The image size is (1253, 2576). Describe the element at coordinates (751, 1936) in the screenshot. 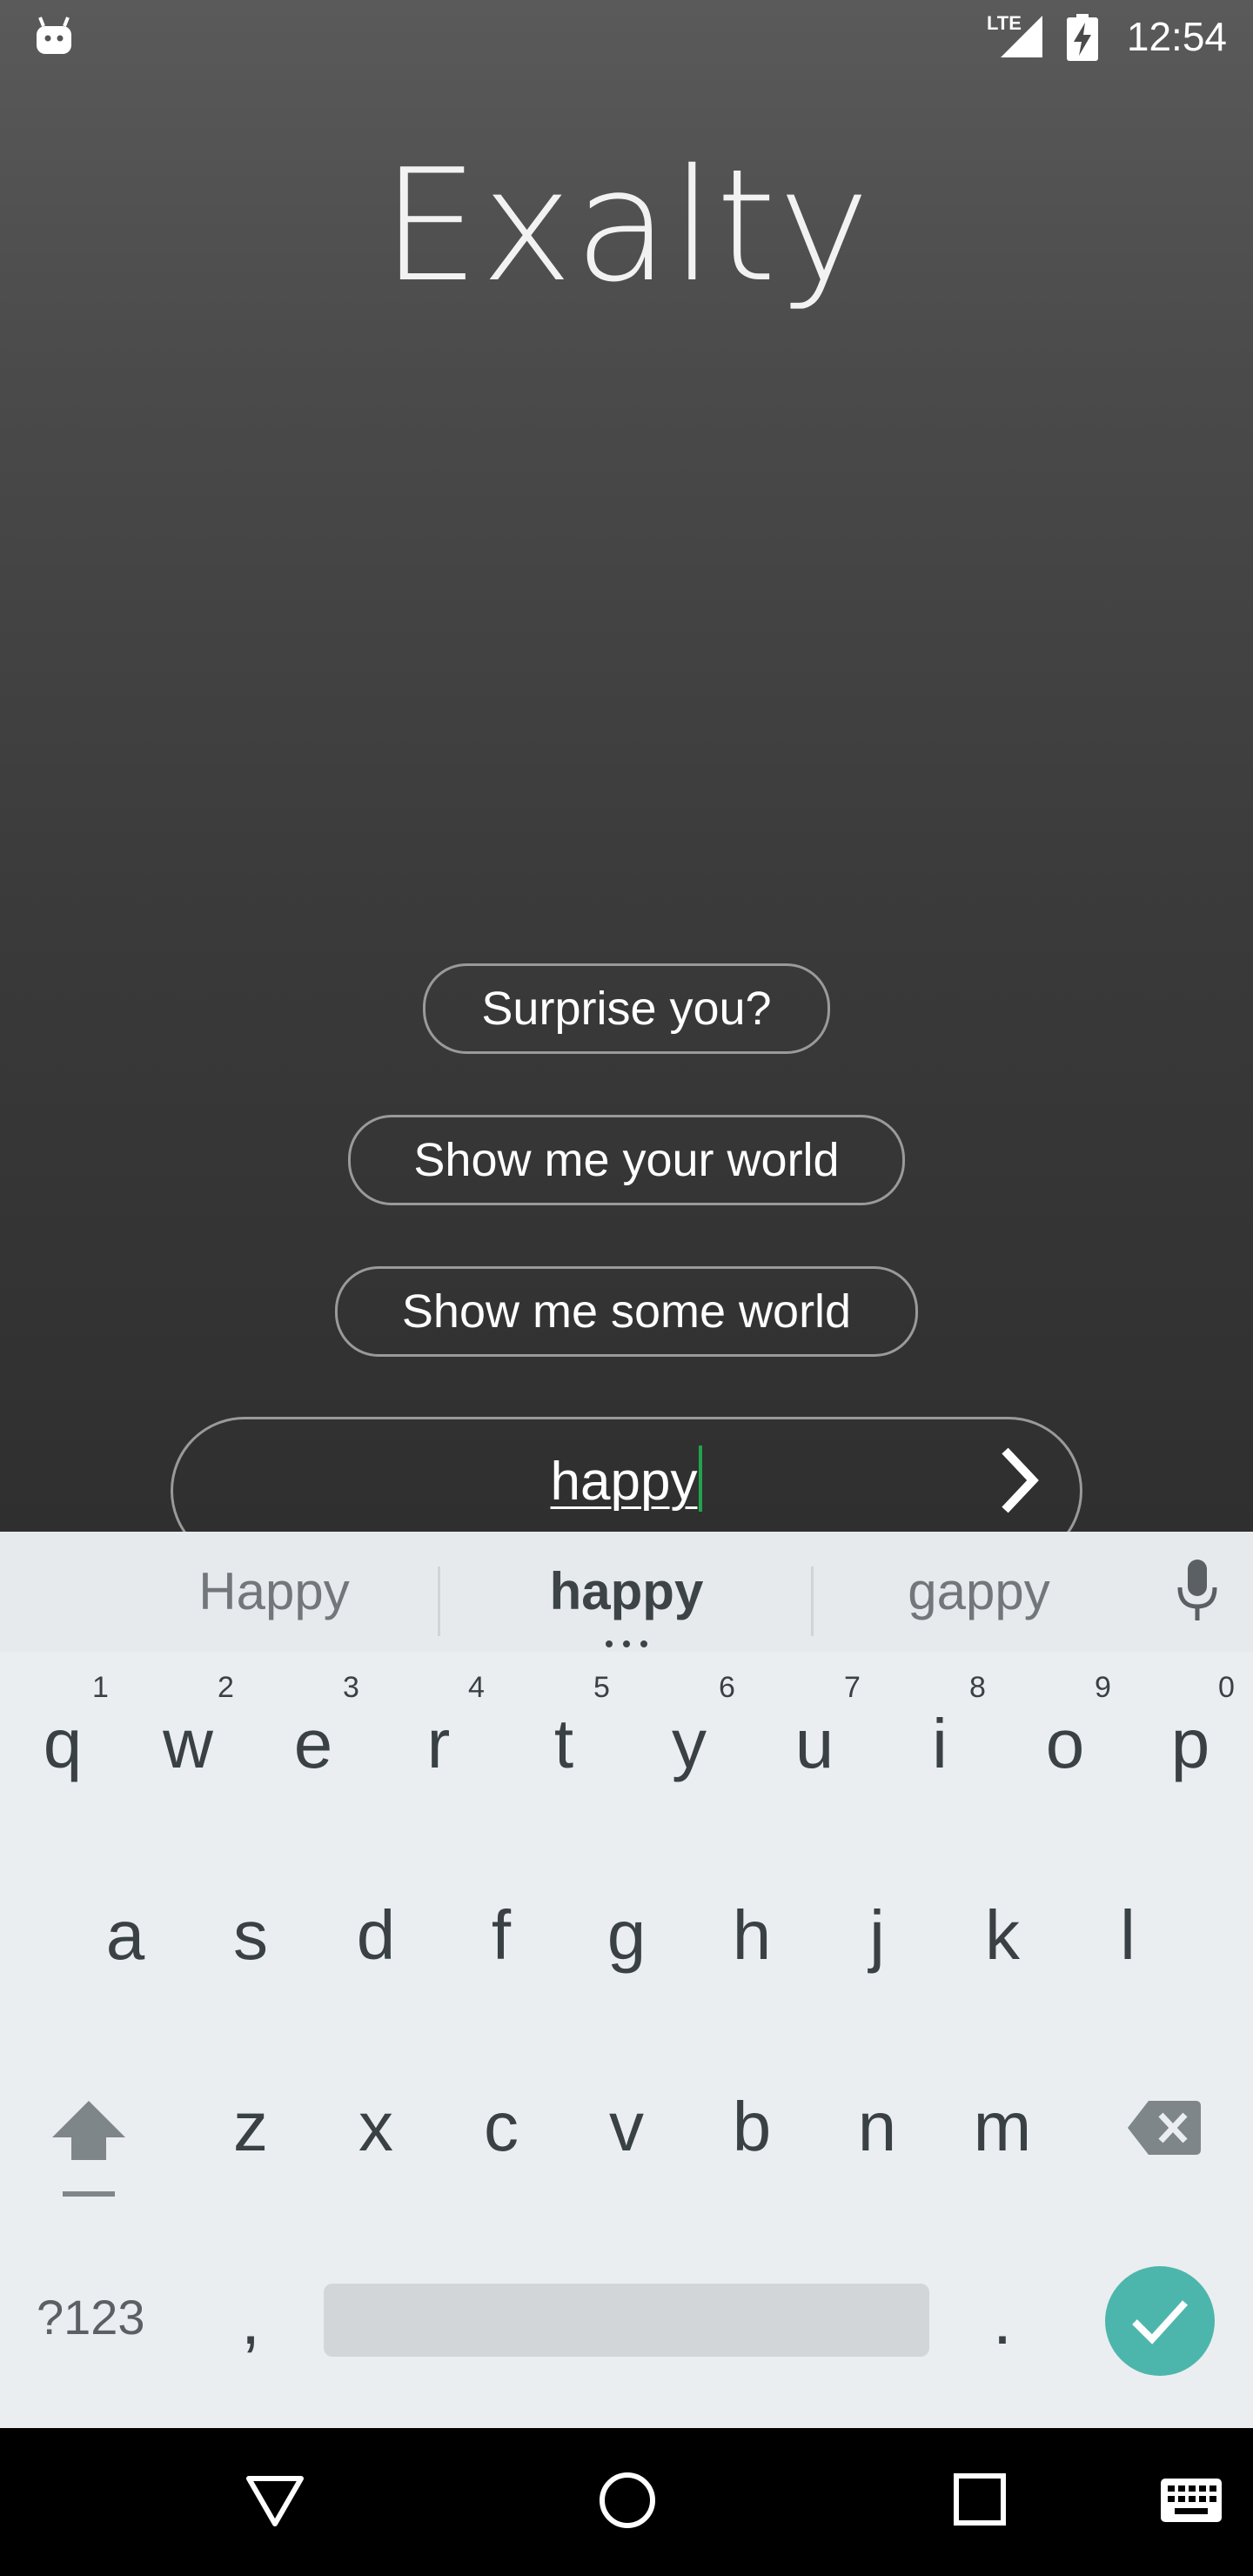

I see `key-h: h` at that location.